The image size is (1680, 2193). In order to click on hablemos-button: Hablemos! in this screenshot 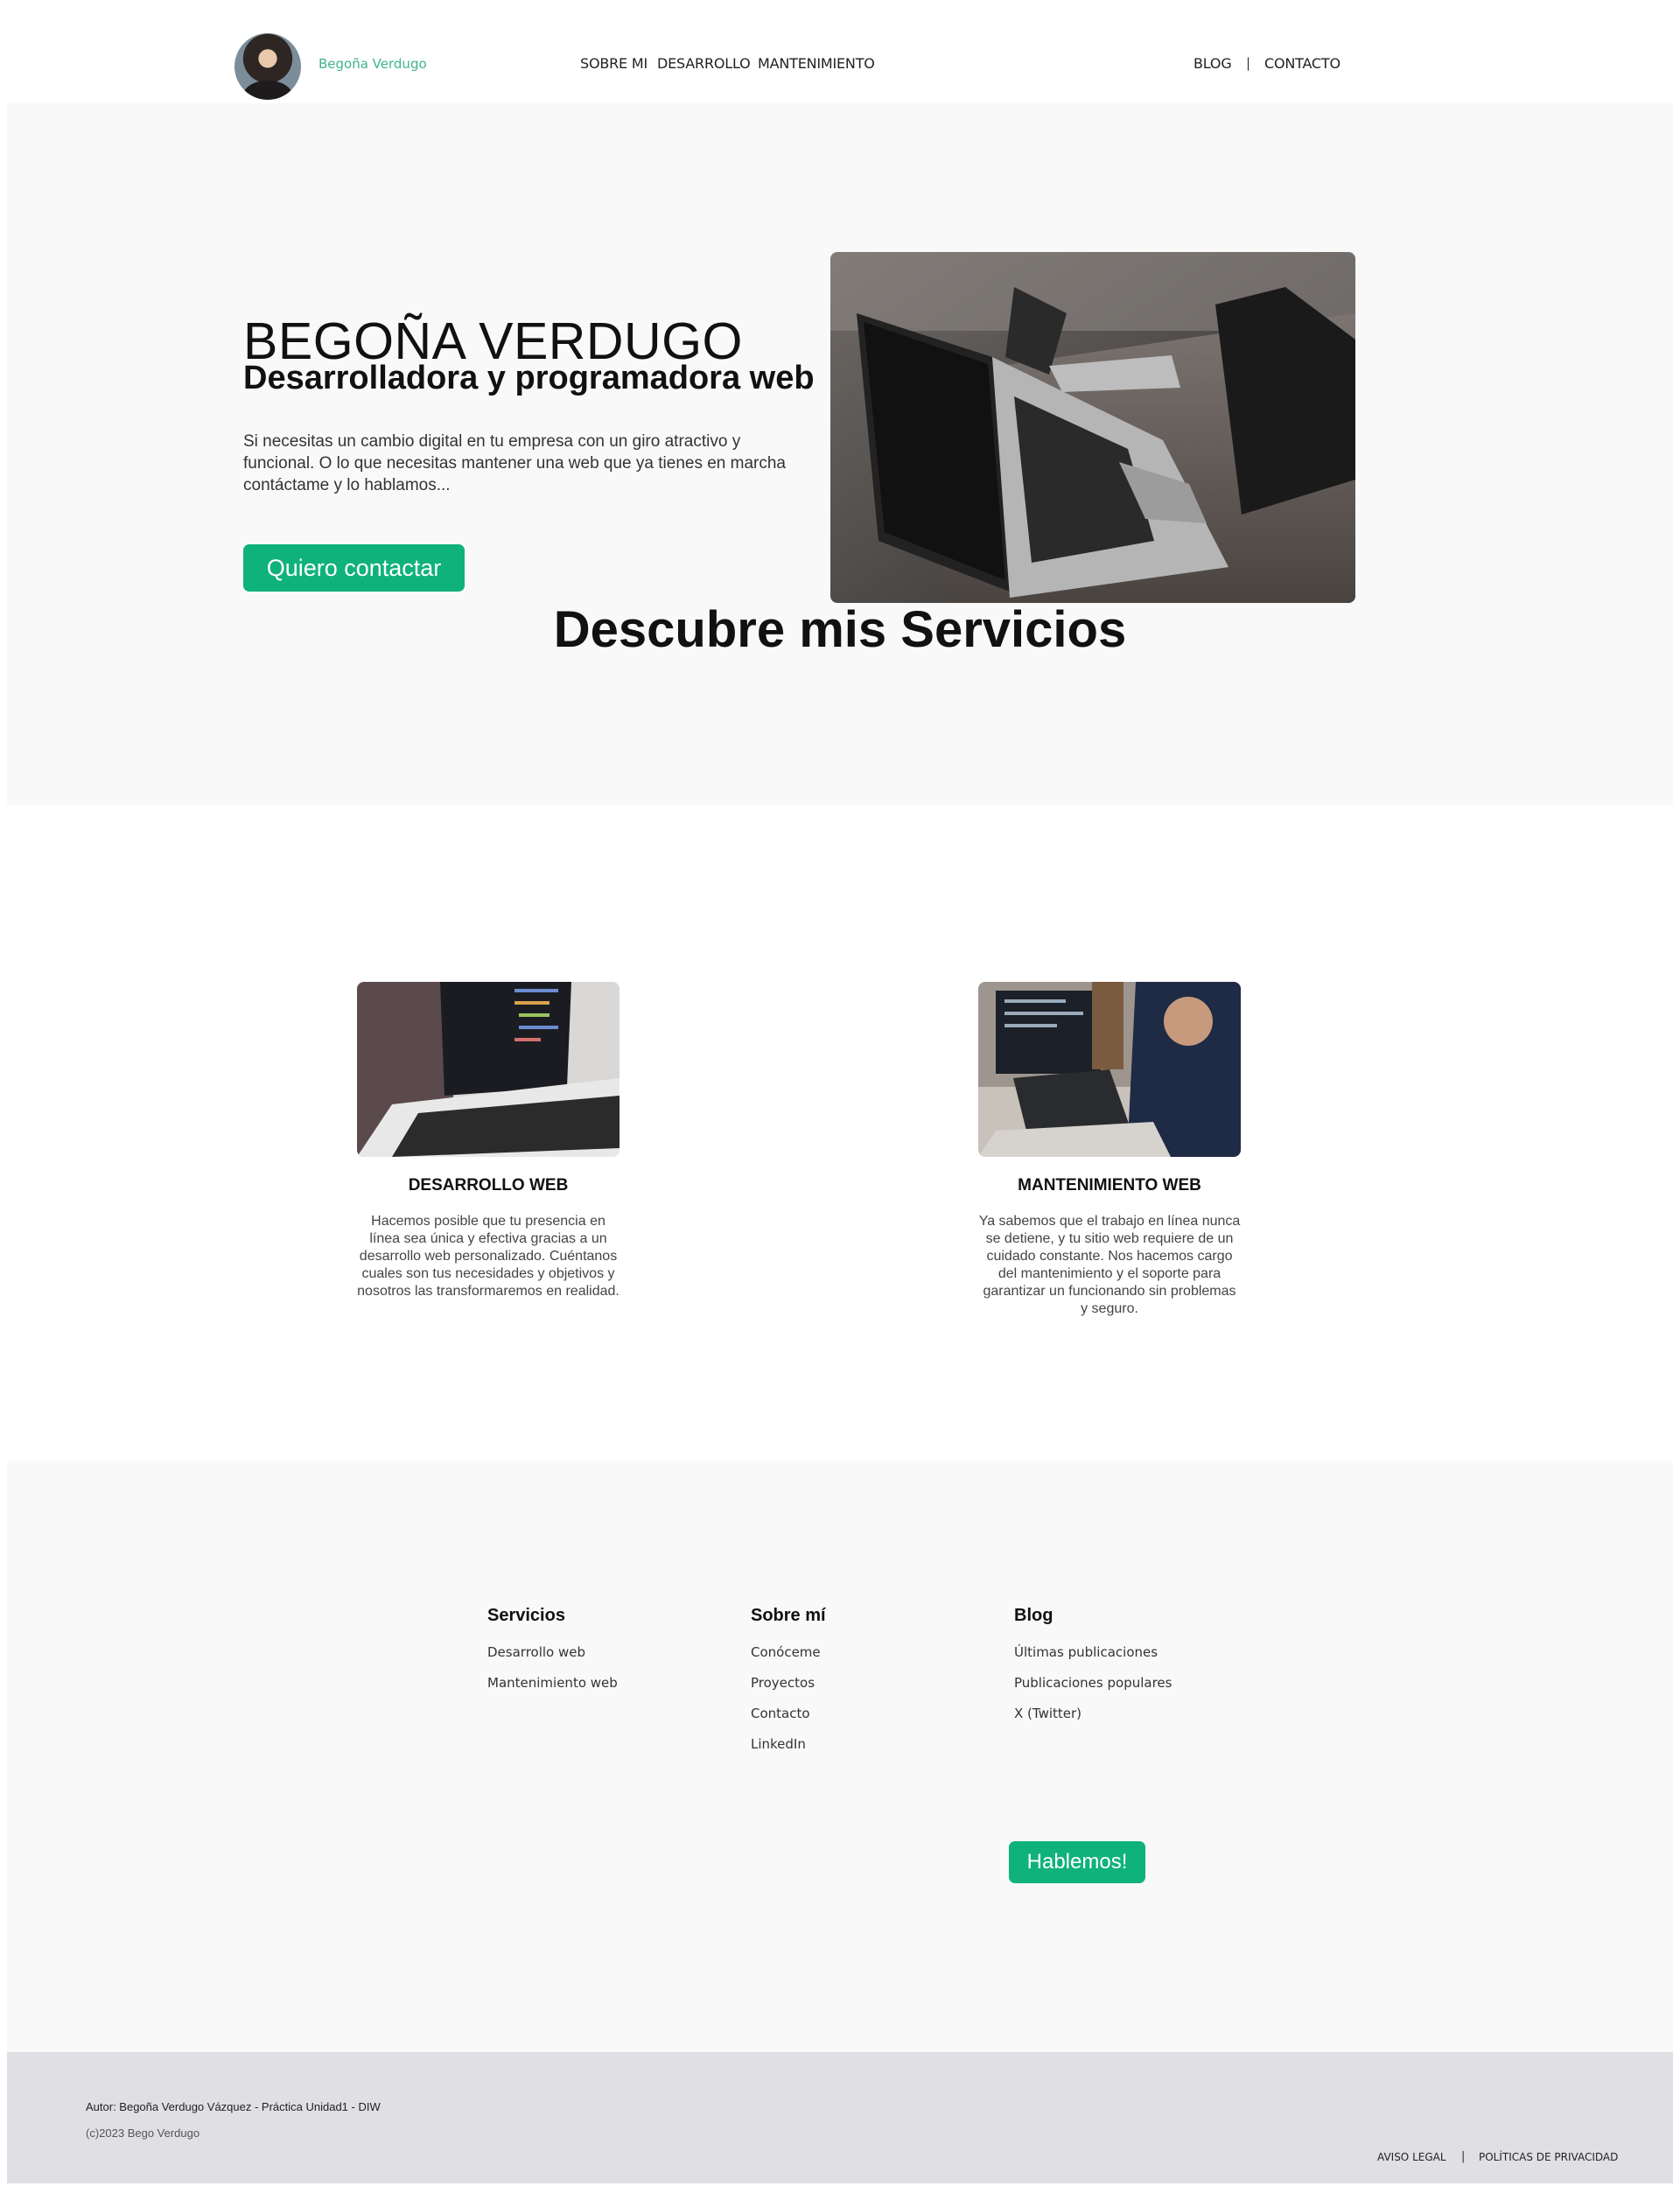, I will do `click(1077, 1862)`.